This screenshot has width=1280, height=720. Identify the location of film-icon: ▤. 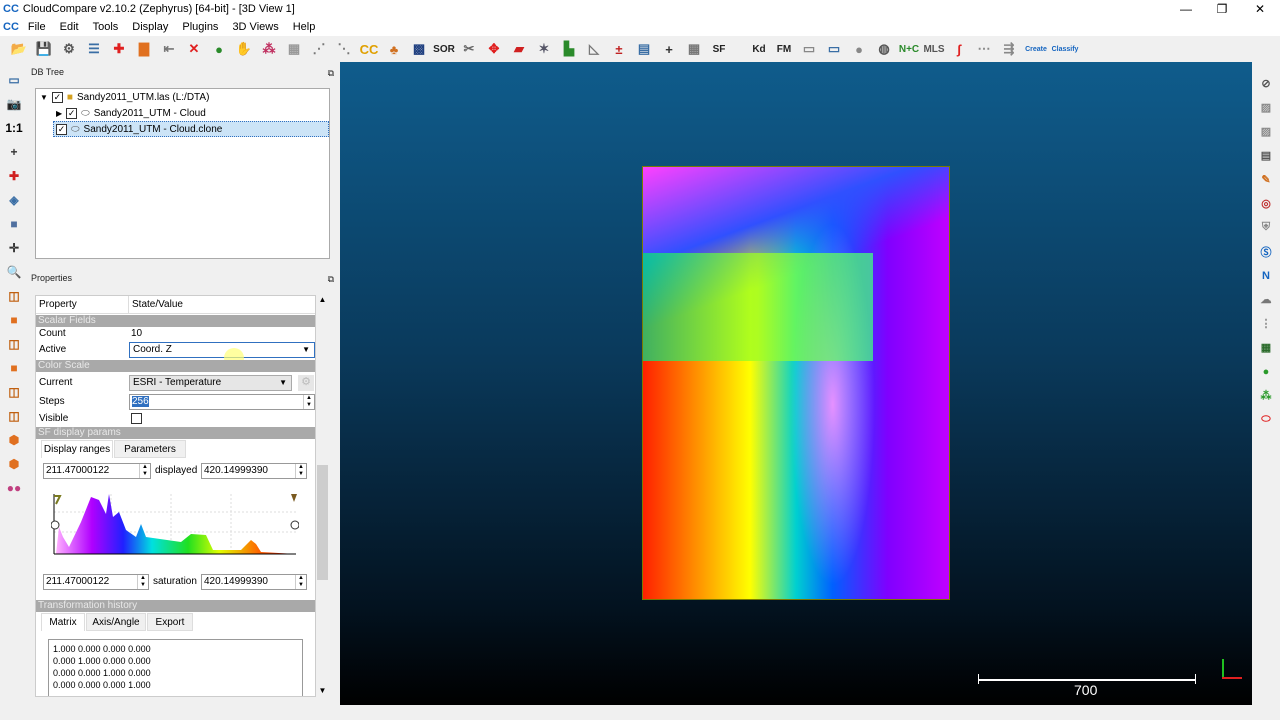
(1266, 155).